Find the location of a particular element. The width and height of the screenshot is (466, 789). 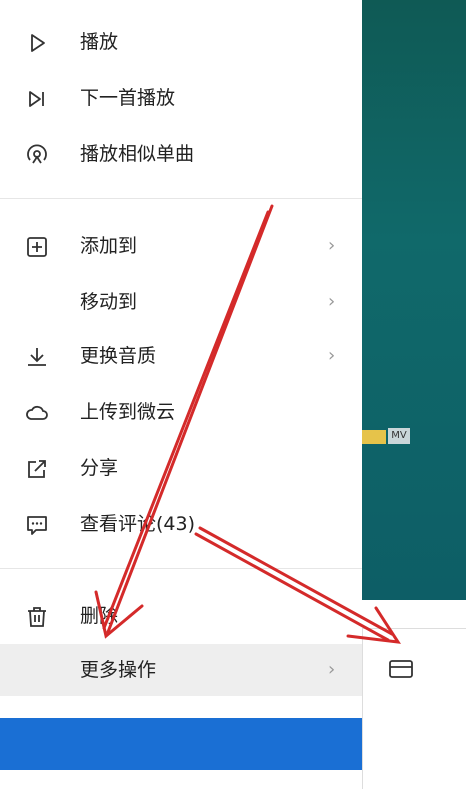

menu-item-label: 删除 is located at coordinates (99, 616).